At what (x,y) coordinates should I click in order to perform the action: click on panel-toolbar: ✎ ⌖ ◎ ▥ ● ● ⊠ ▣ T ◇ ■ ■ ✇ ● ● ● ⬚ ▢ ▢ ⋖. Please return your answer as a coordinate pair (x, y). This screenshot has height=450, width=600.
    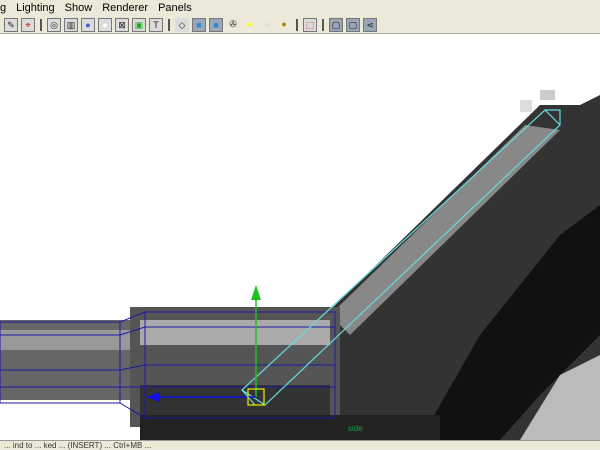
    Looking at the image, I should click on (300, 25).